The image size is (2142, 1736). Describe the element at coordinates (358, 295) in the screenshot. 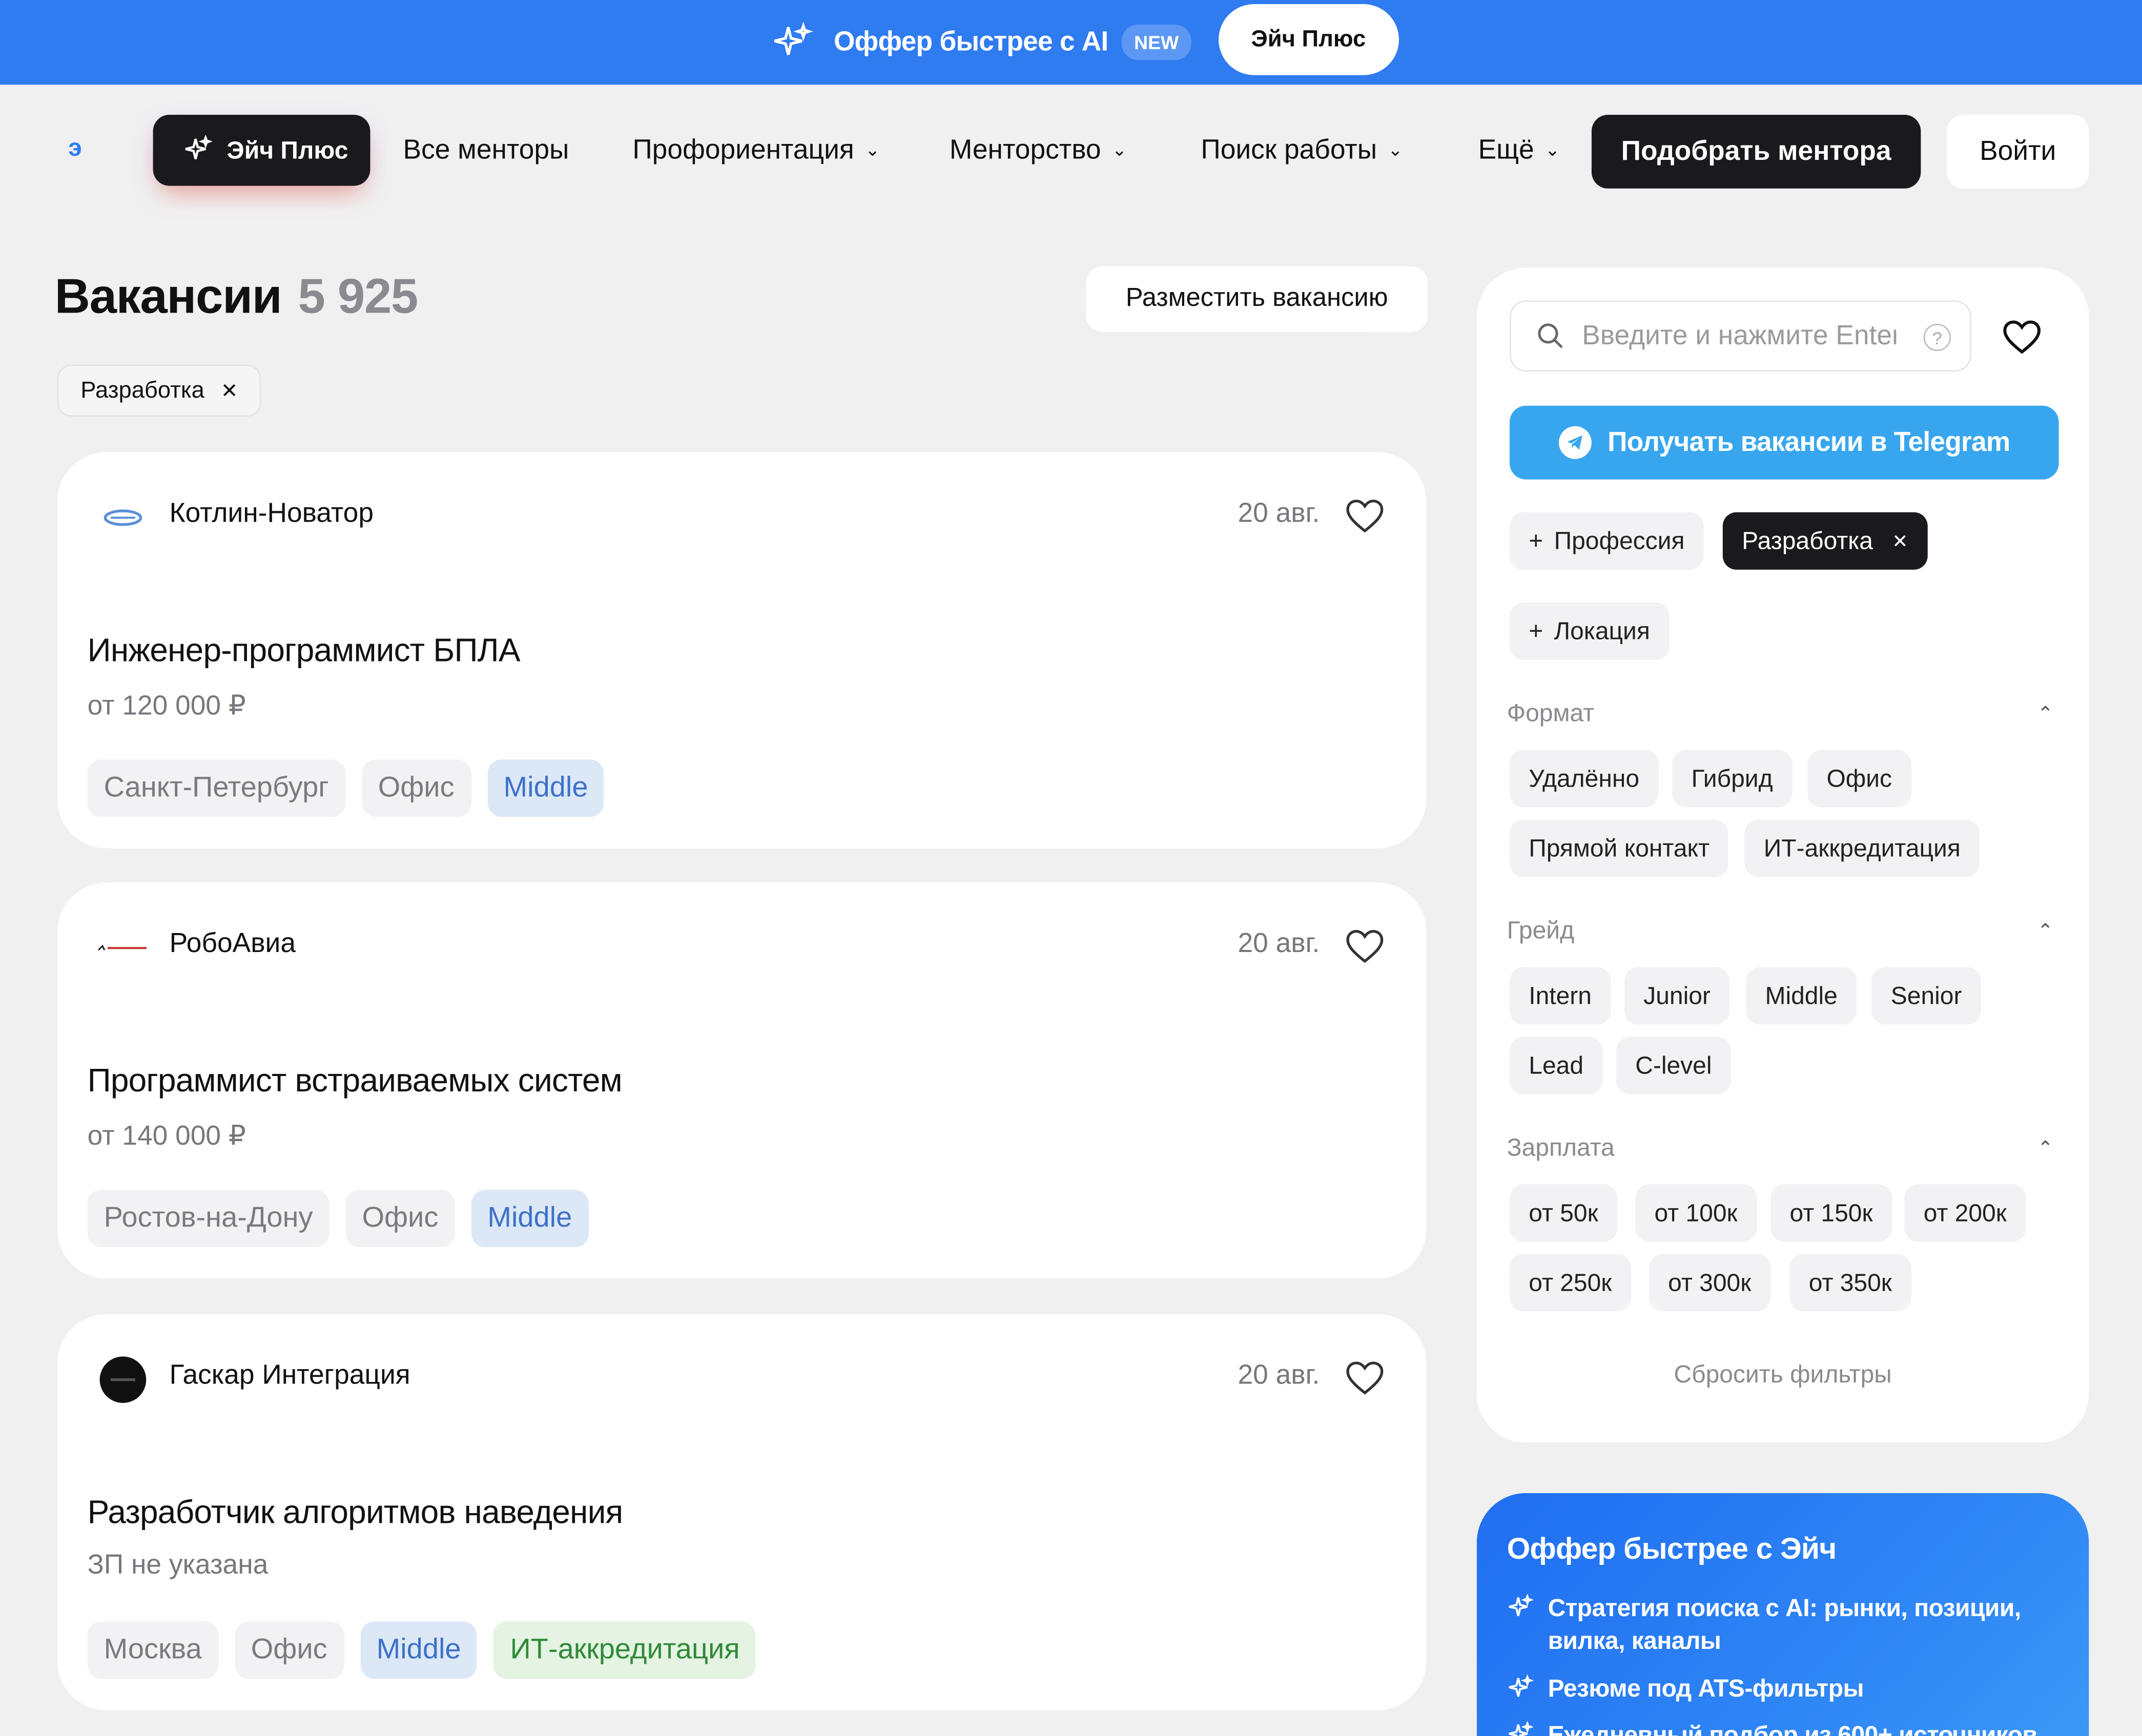

I see `vacancy-count: 5 925` at that location.